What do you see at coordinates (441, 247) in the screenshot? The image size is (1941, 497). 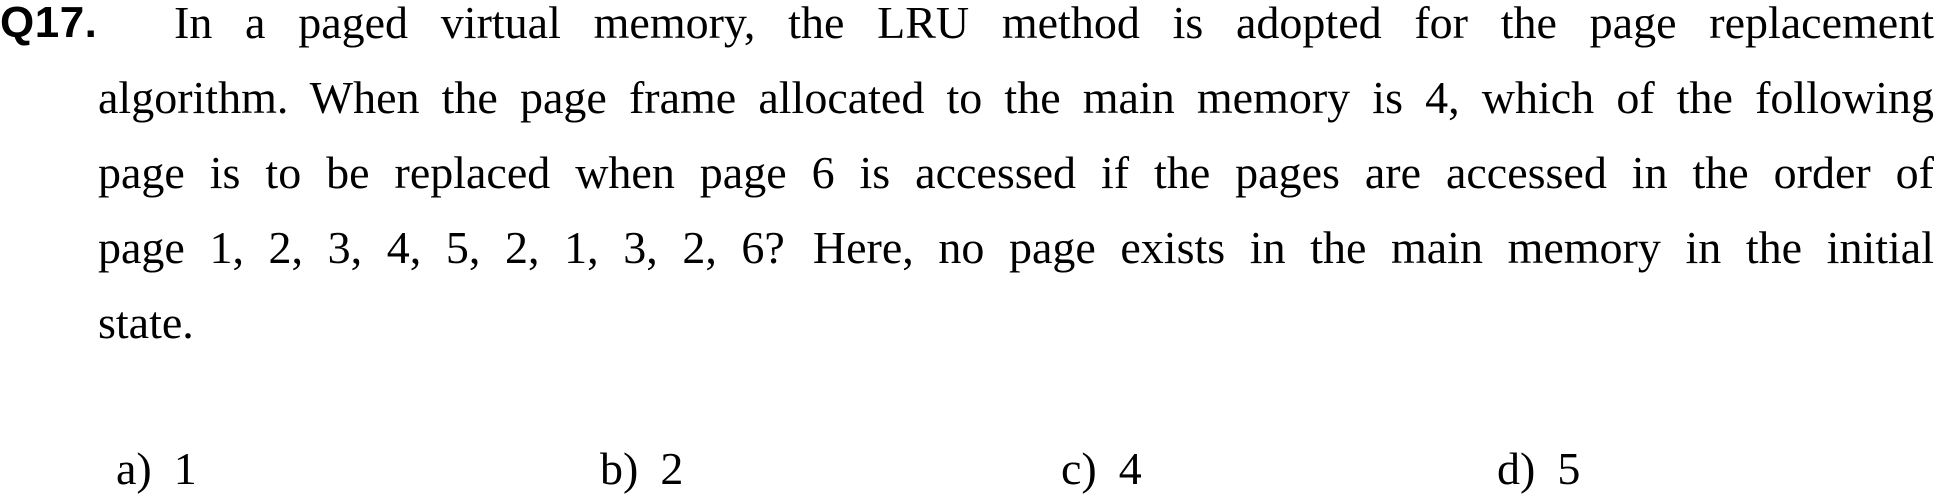 I see `question-line-text: page 1, 2, 3, 4, 5, 2, 1, 3, 2, 6?` at bounding box center [441, 247].